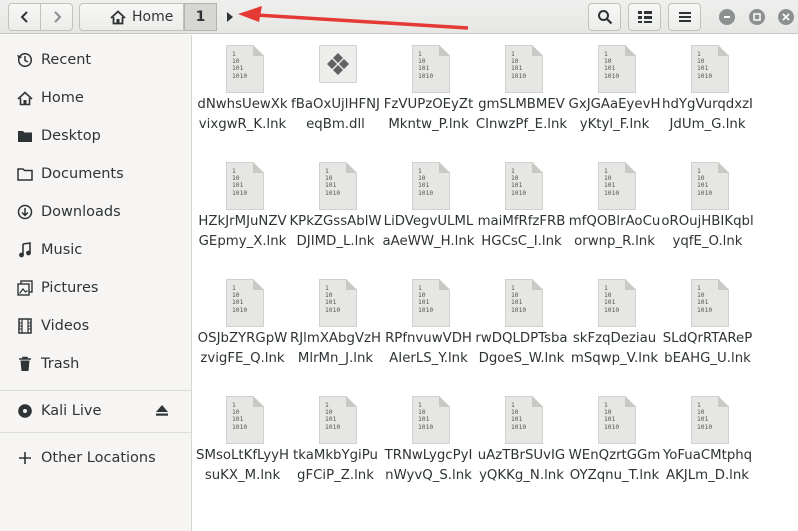 The height and width of the screenshot is (531, 798). I want to click on trash-icon, so click(25, 364).